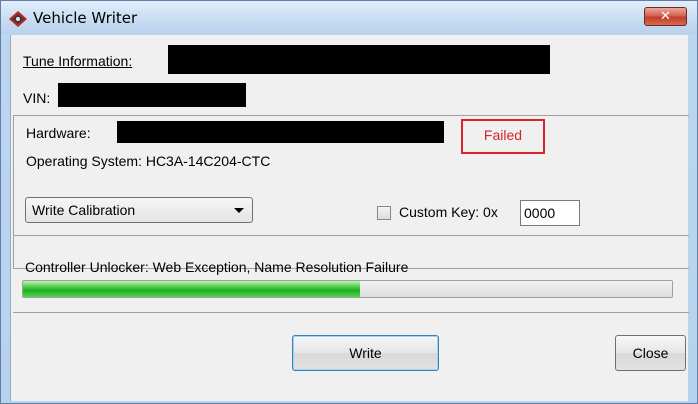 Image resolution: width=698 pixels, height=404 pixels. What do you see at coordinates (349, 18) in the screenshot?
I see `title-bar: Vehicle Writer ✕` at bounding box center [349, 18].